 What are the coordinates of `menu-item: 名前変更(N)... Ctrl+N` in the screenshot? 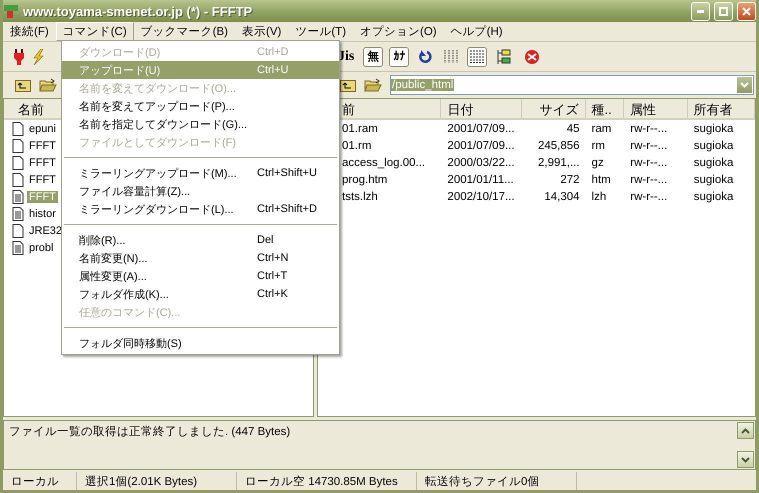 It's located at (200, 258).